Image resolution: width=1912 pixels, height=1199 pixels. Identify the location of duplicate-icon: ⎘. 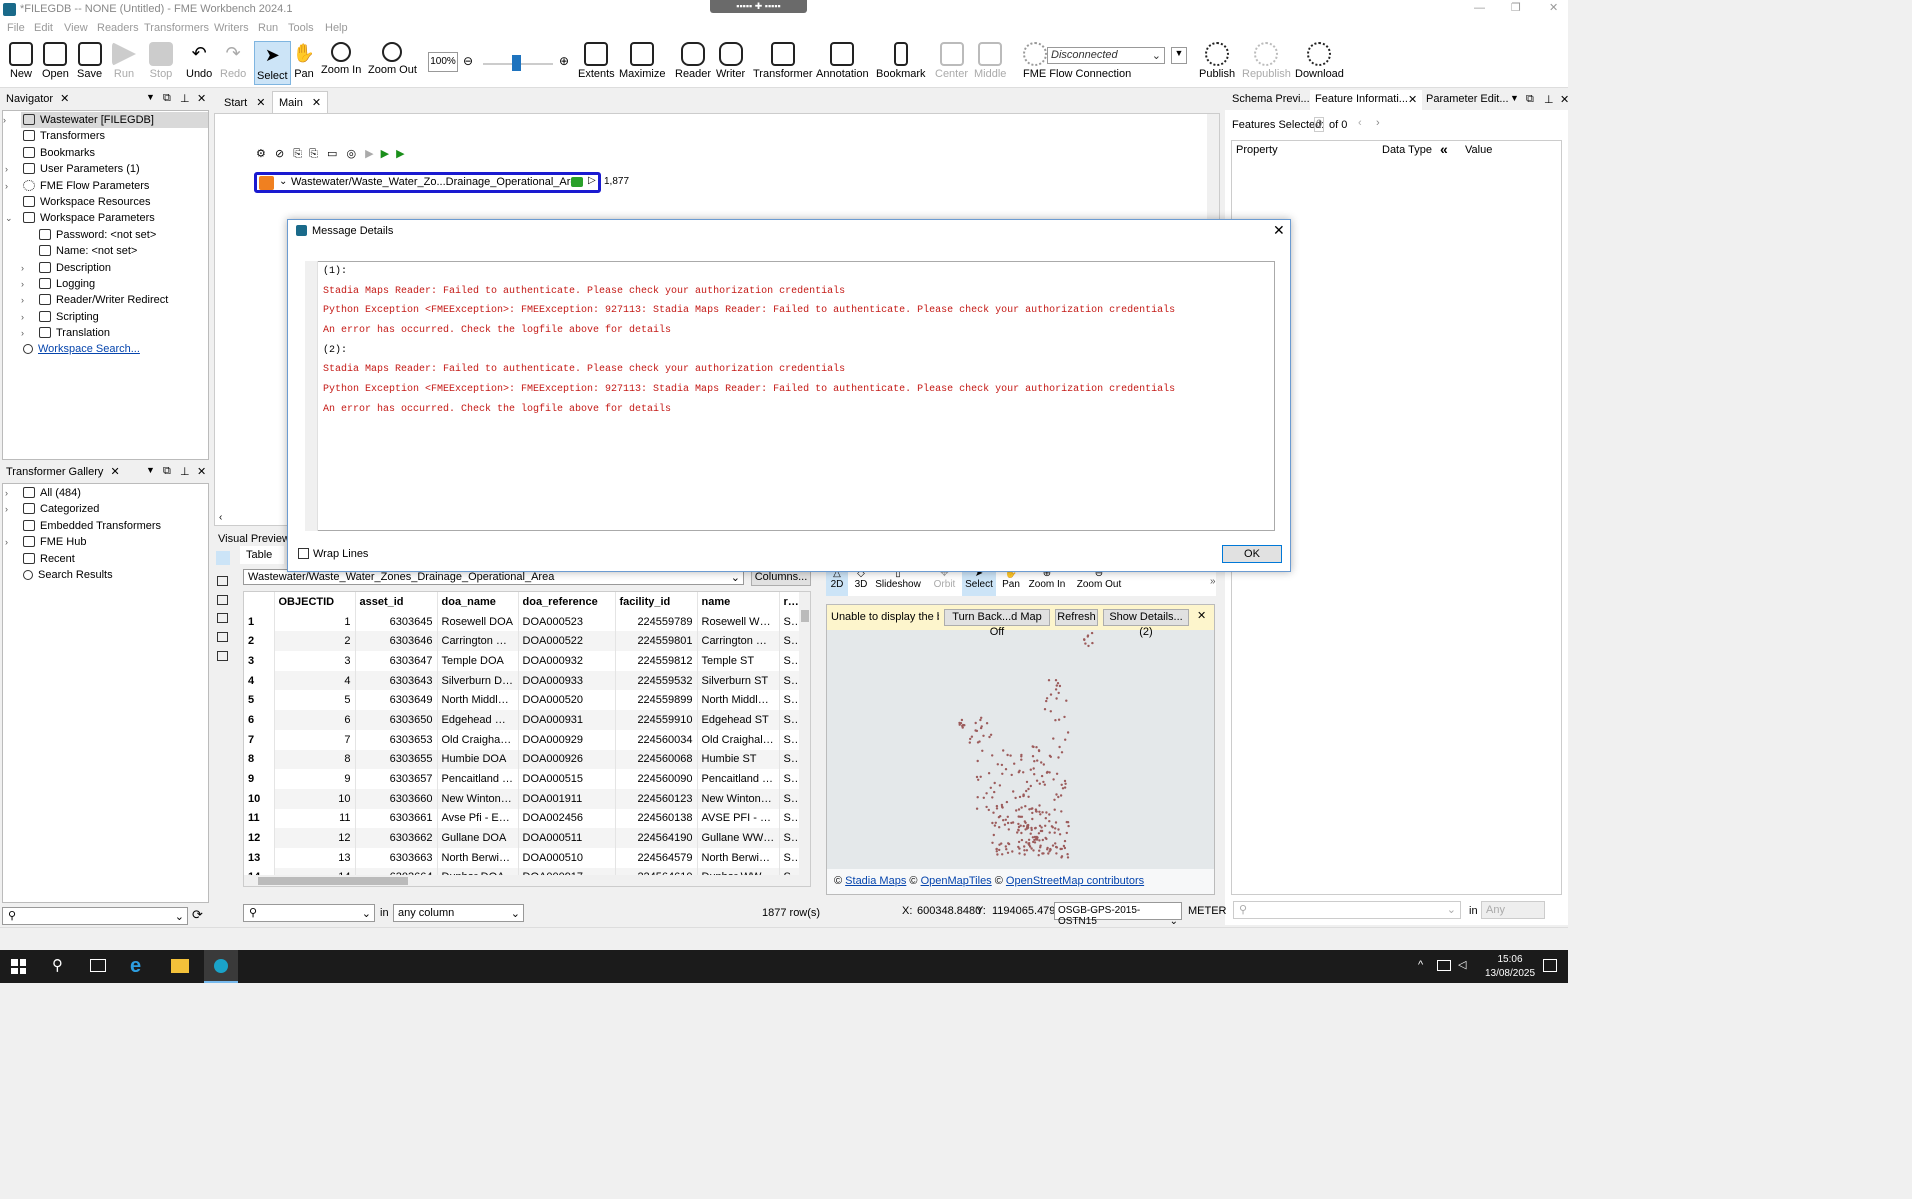
(297, 154).